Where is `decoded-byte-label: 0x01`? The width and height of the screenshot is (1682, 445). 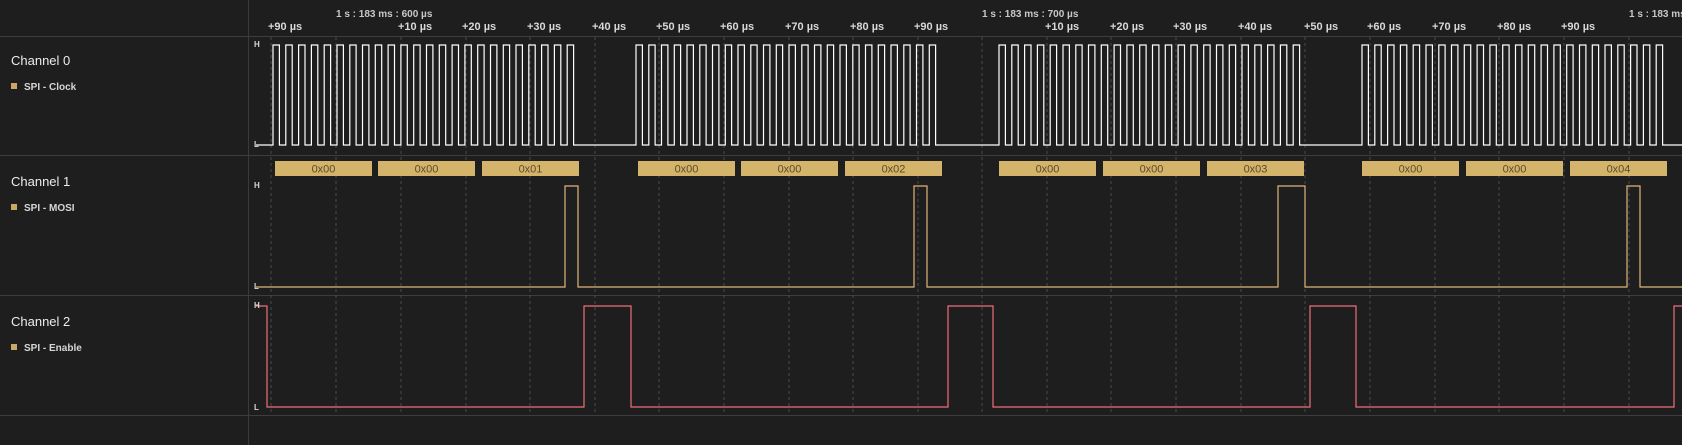 decoded-byte-label: 0x01 is located at coordinates (531, 170).